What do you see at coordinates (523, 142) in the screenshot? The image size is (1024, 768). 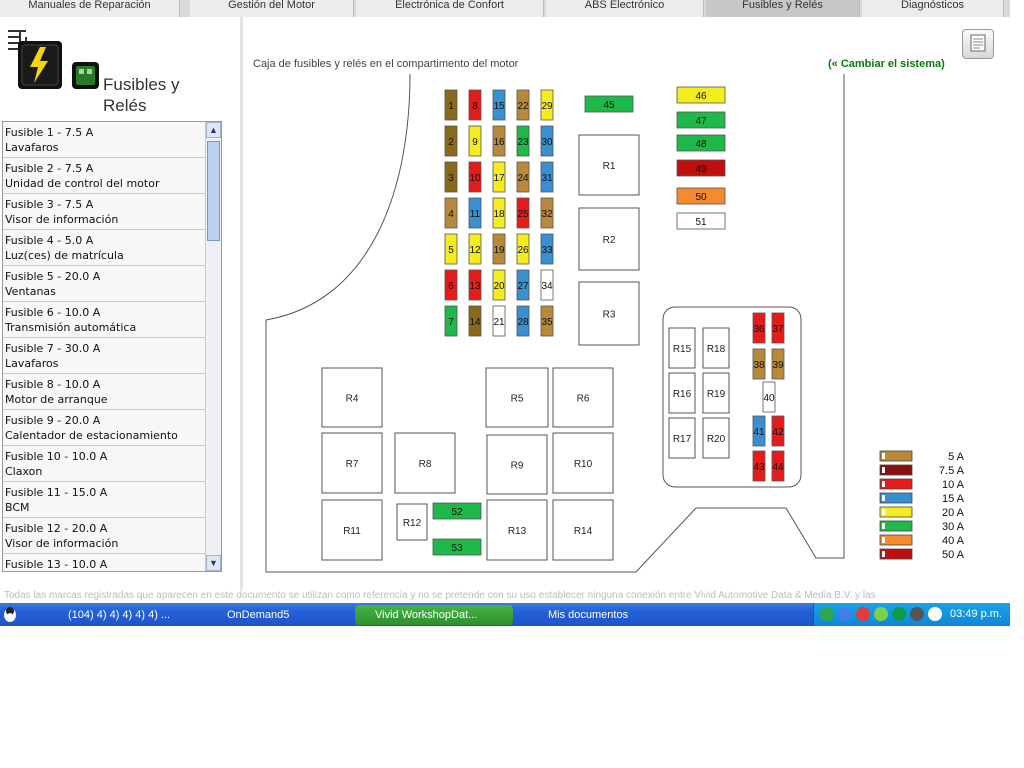 I see `fuse-label: 23` at bounding box center [523, 142].